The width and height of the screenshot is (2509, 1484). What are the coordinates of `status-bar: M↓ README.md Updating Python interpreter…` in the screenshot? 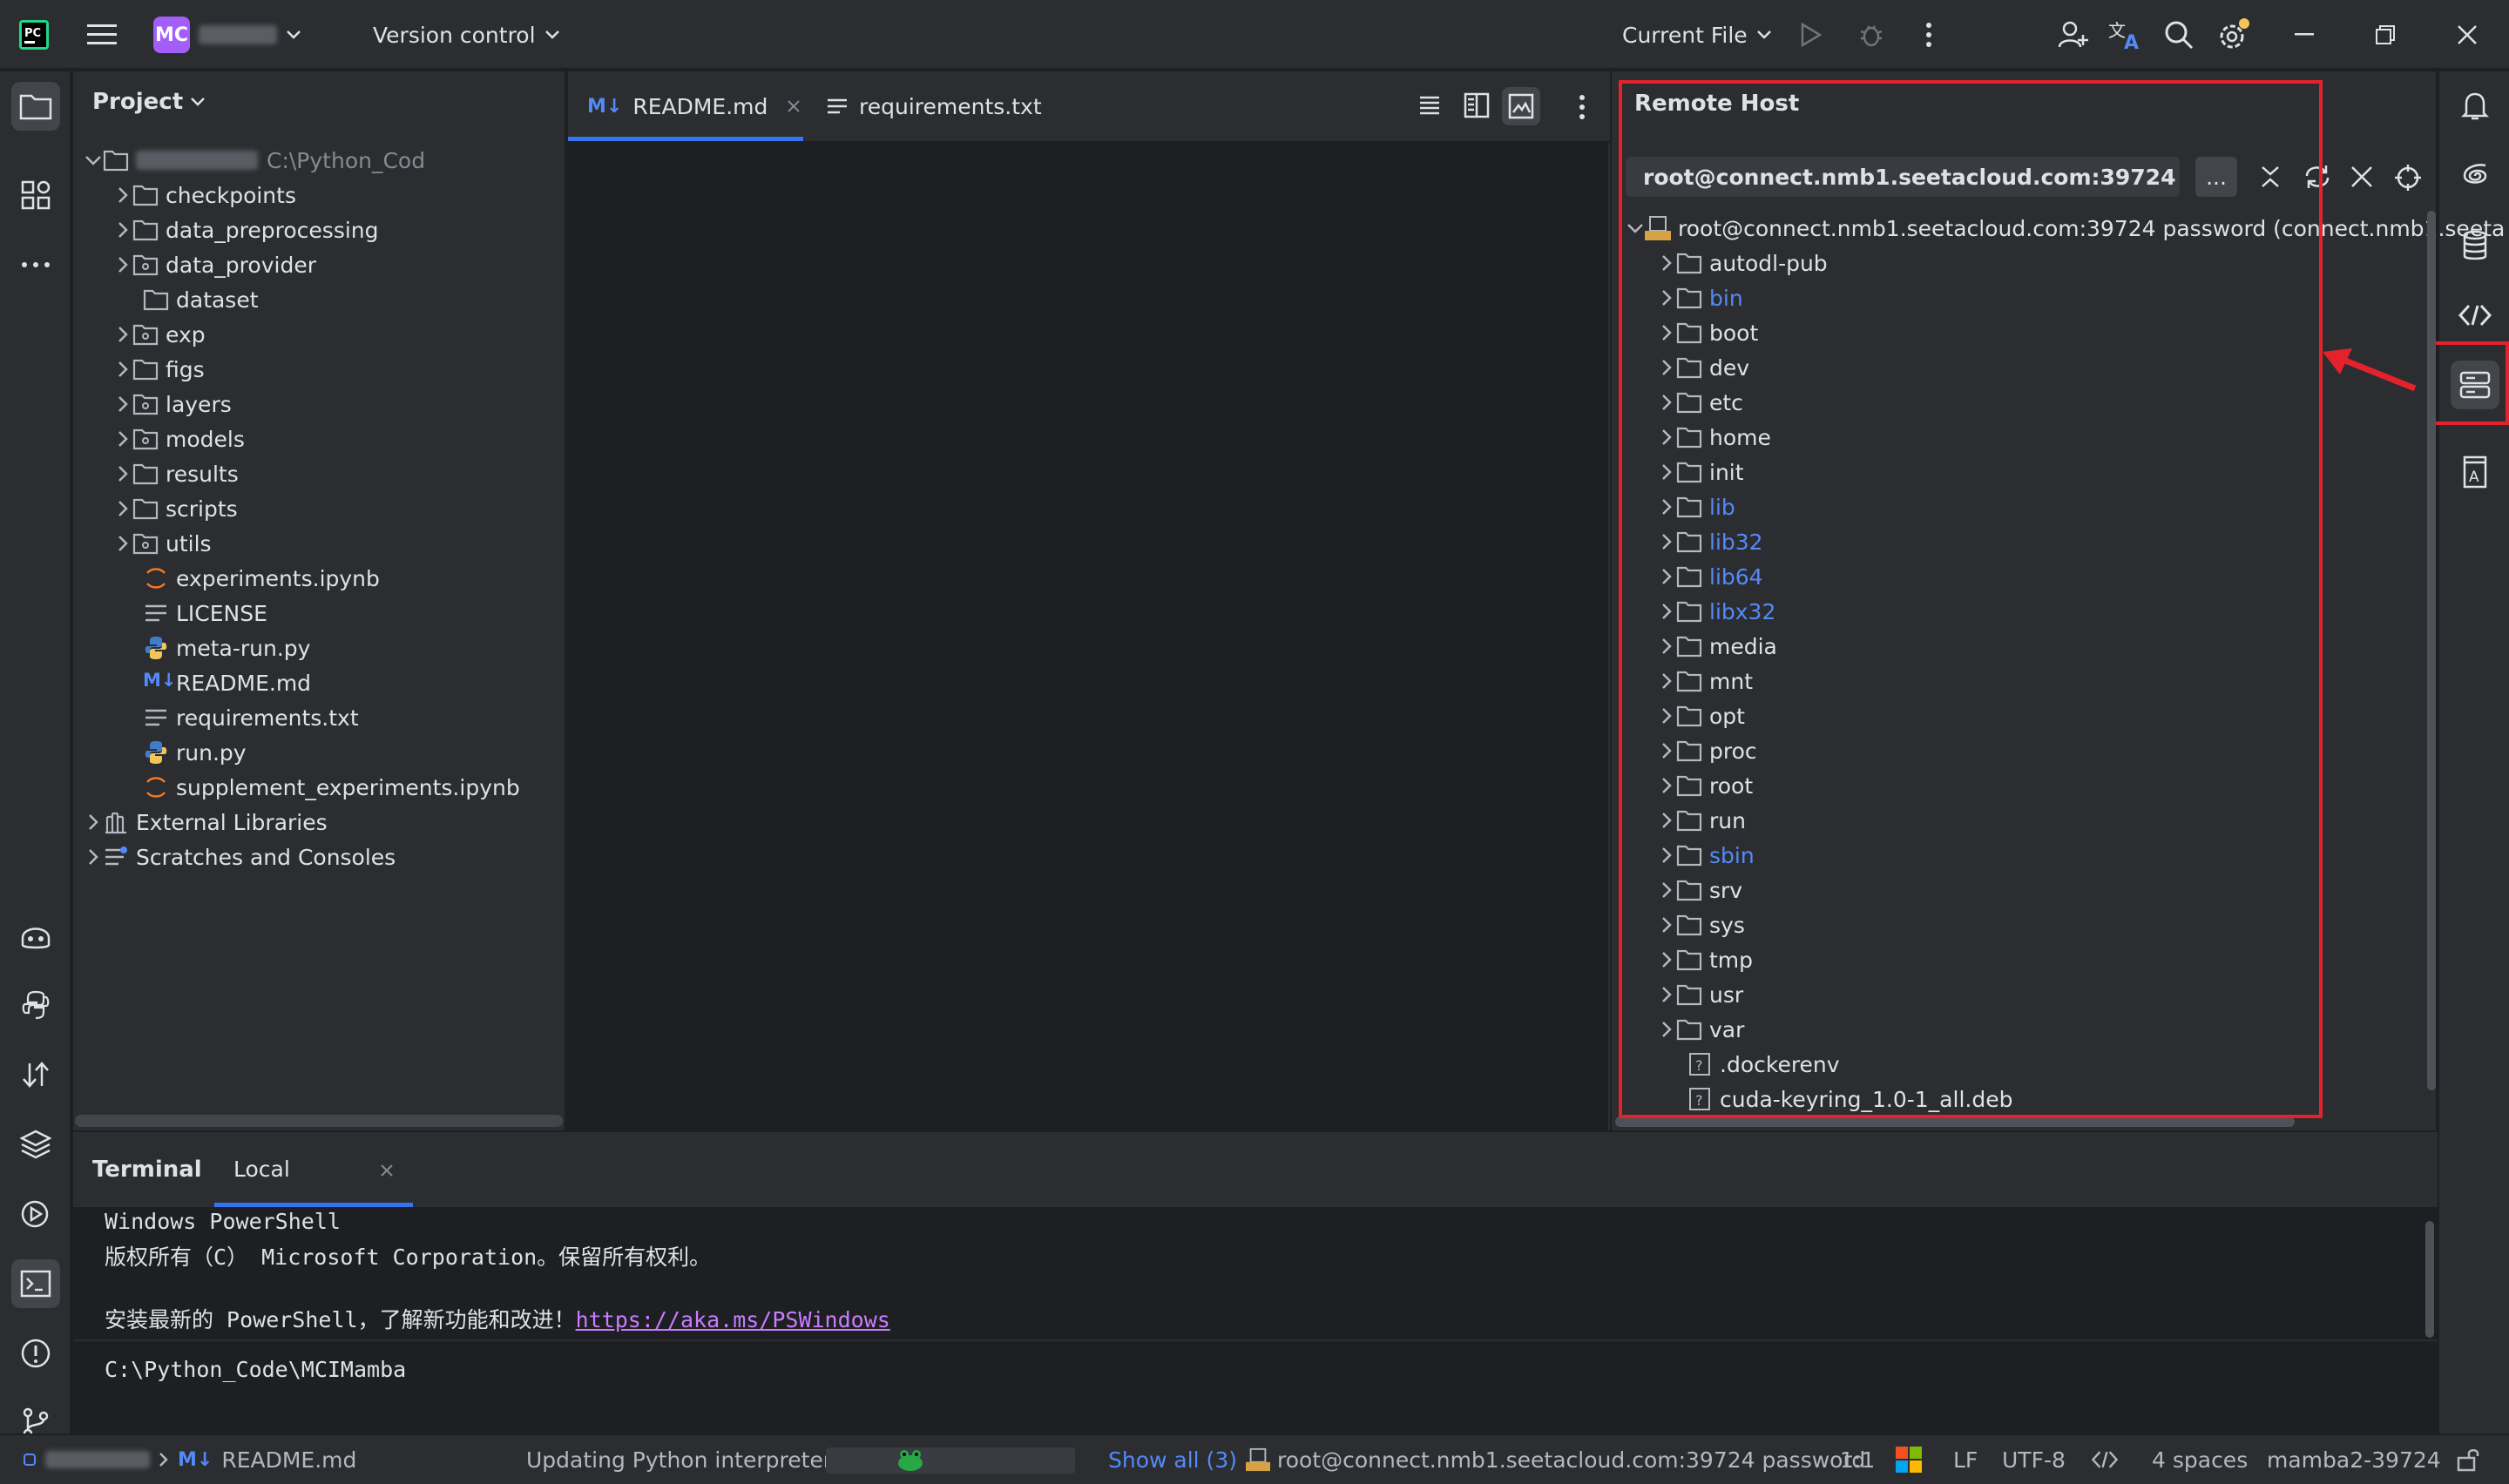 It's located at (1254, 1458).